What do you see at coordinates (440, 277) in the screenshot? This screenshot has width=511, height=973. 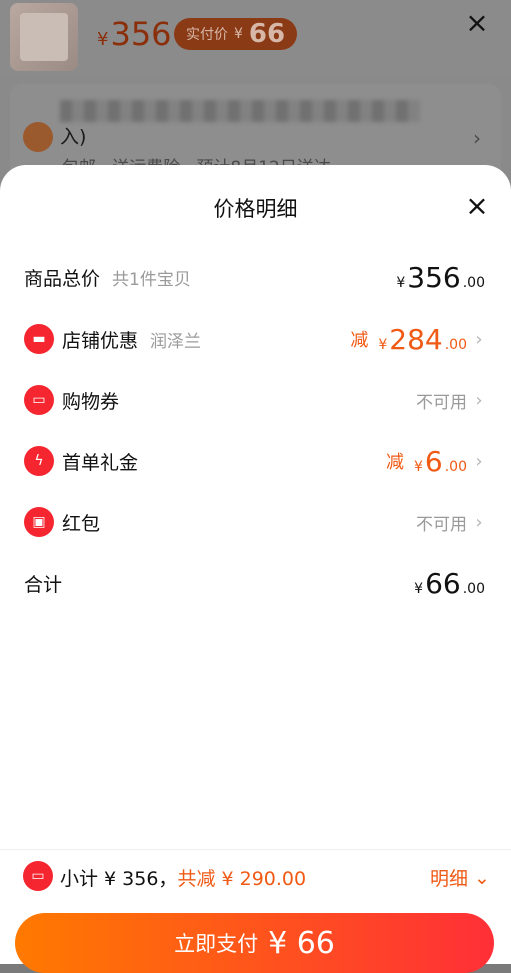 I see `row-amount: ¥356.00` at bounding box center [440, 277].